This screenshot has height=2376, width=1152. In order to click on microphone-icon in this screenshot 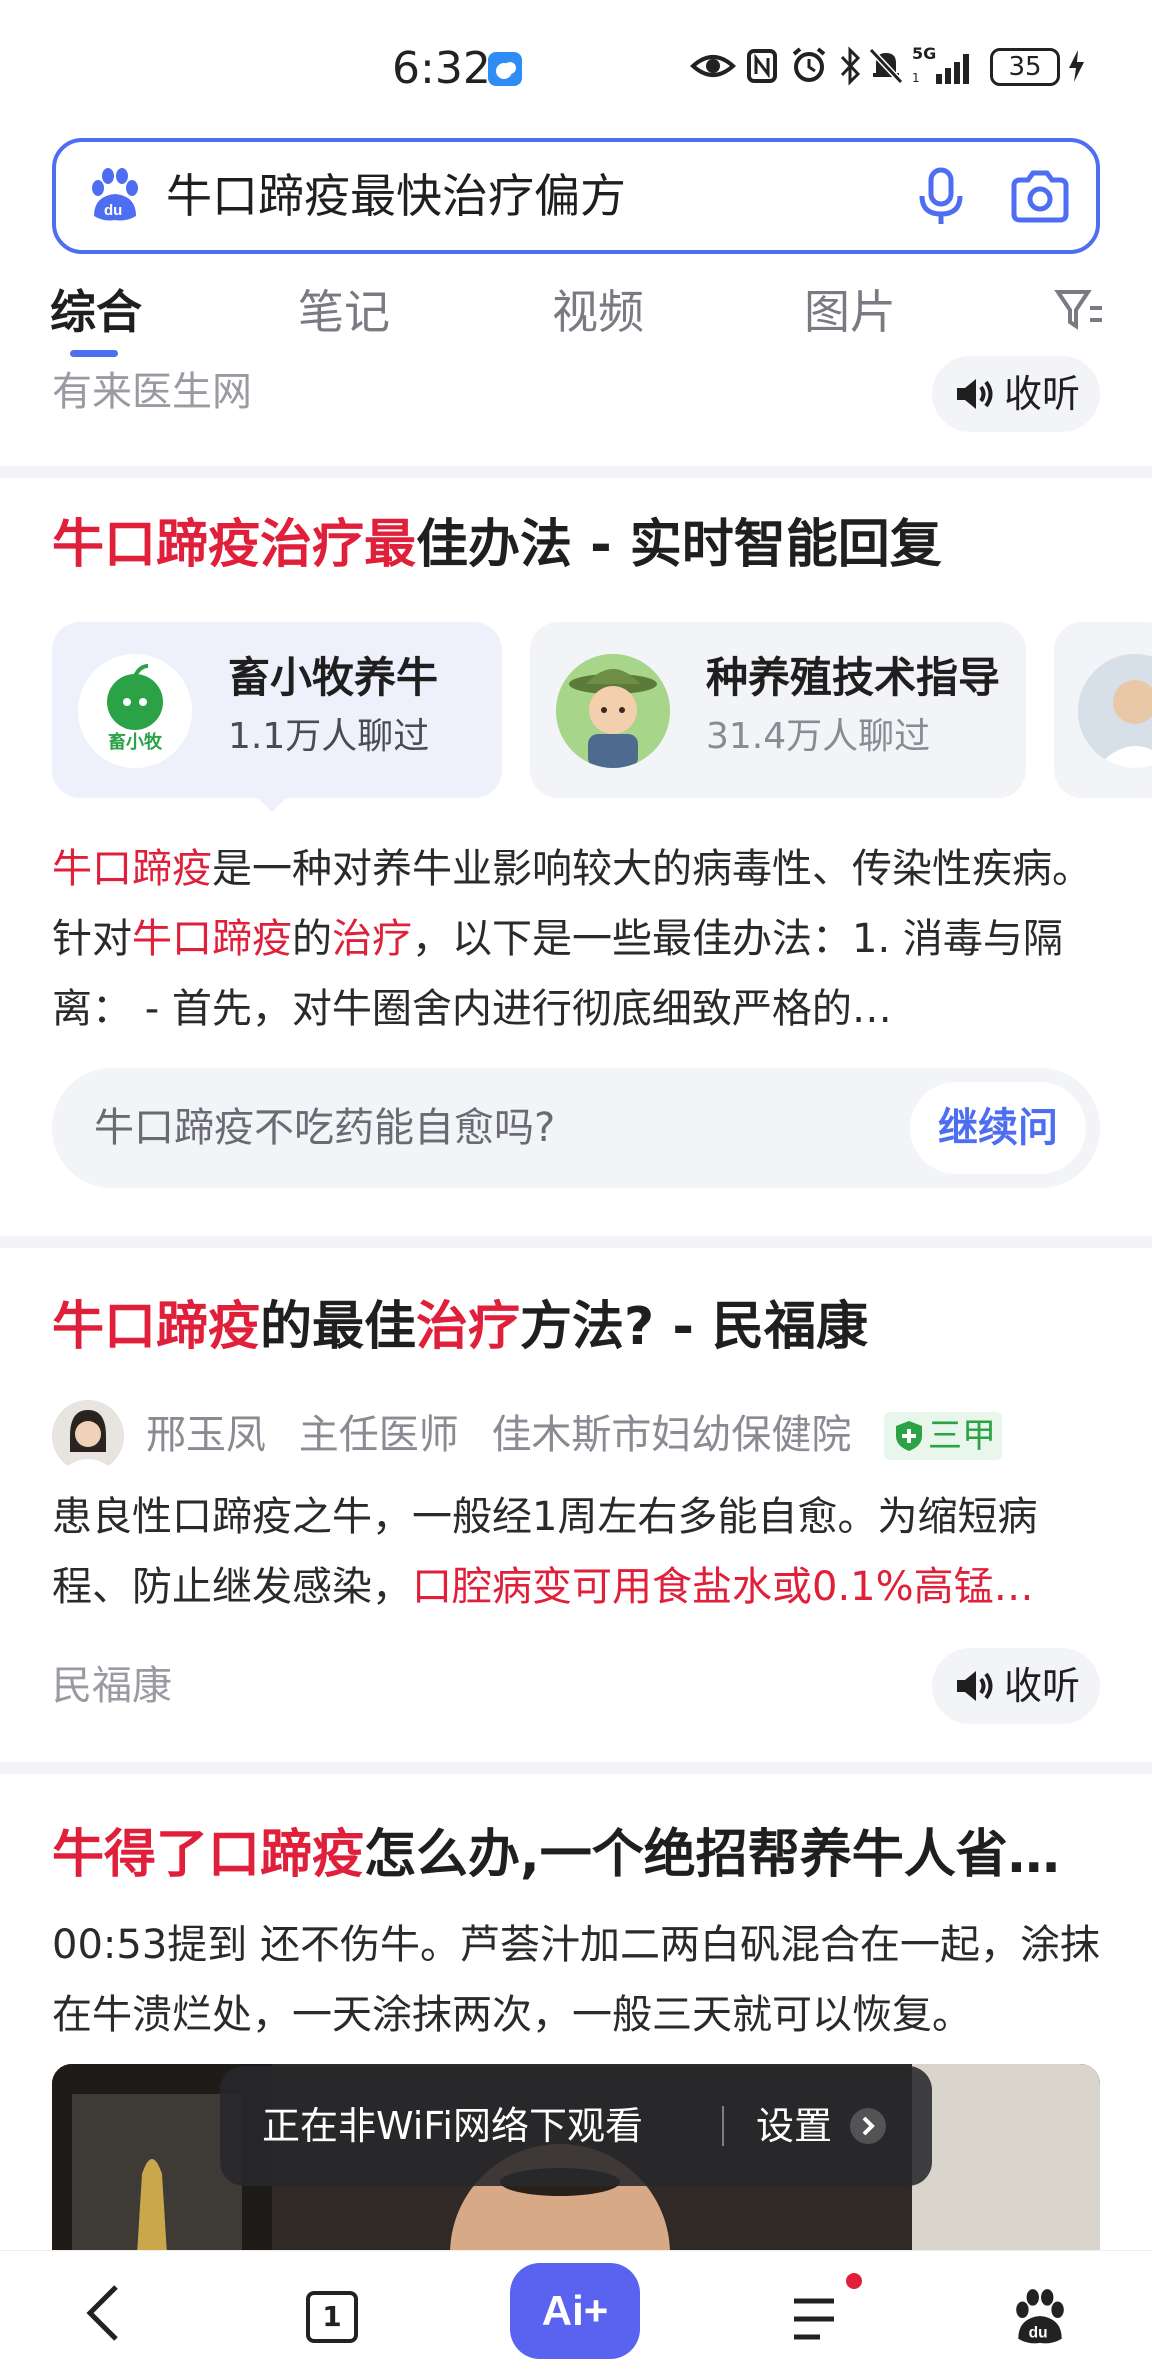, I will do `click(941, 198)`.